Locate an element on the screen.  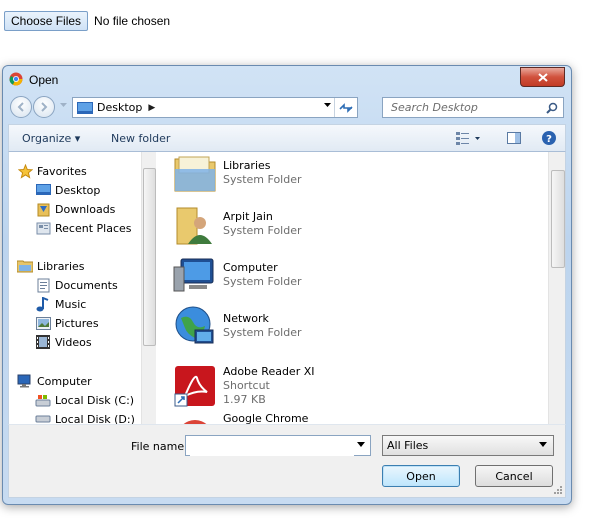
view-options-icon is located at coordinates (468, 138).